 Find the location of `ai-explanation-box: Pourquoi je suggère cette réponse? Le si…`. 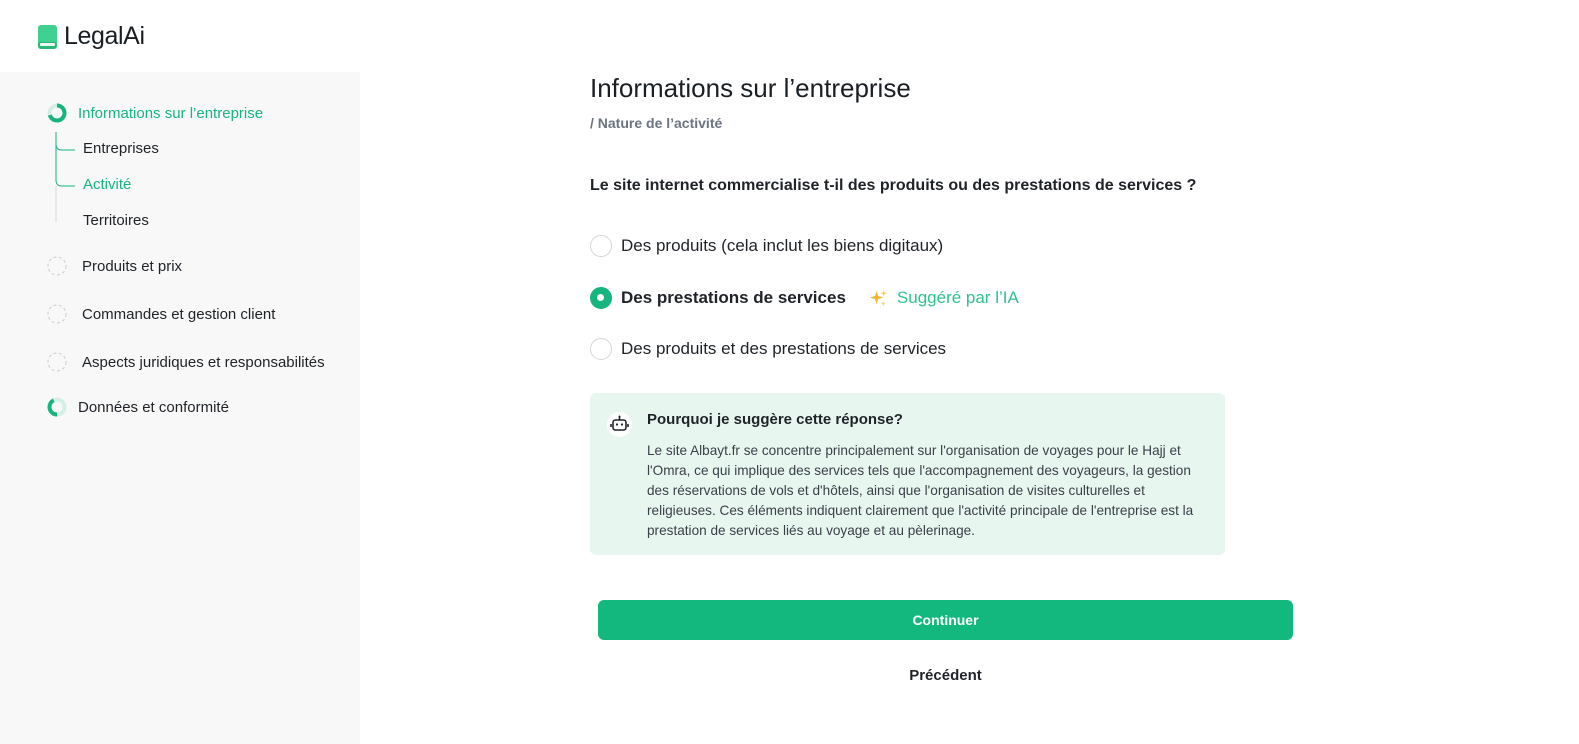

ai-explanation-box: Pourquoi je suggère cette réponse? Le si… is located at coordinates (907, 474).